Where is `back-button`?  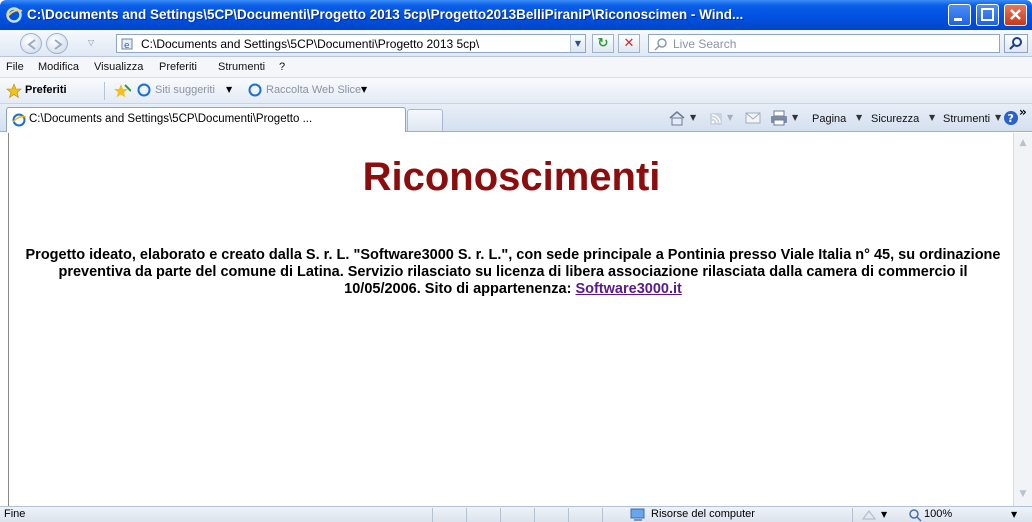
back-button is located at coordinates (31, 43).